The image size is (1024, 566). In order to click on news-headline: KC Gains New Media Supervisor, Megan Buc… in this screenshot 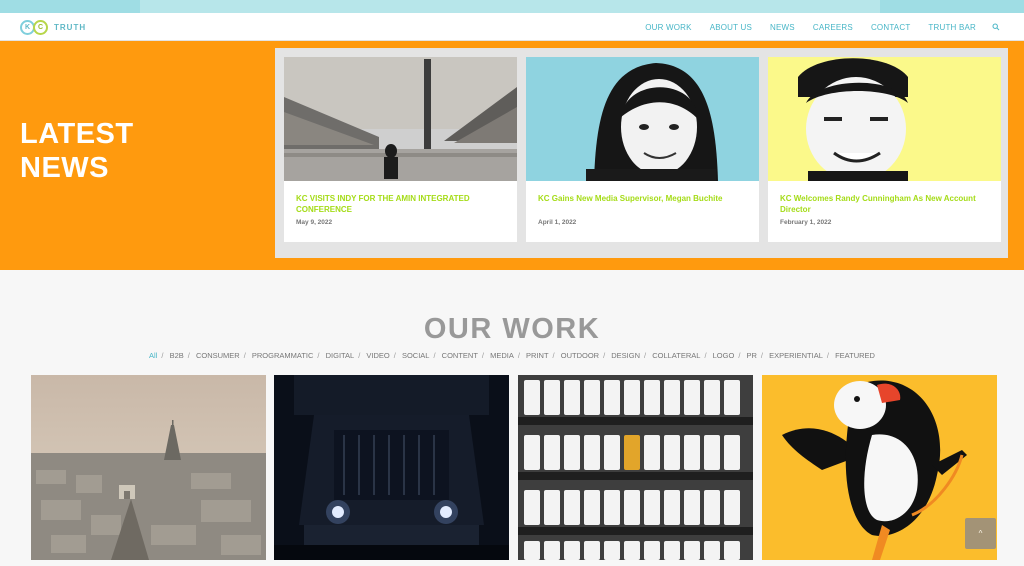, I will do `click(643, 199)`.